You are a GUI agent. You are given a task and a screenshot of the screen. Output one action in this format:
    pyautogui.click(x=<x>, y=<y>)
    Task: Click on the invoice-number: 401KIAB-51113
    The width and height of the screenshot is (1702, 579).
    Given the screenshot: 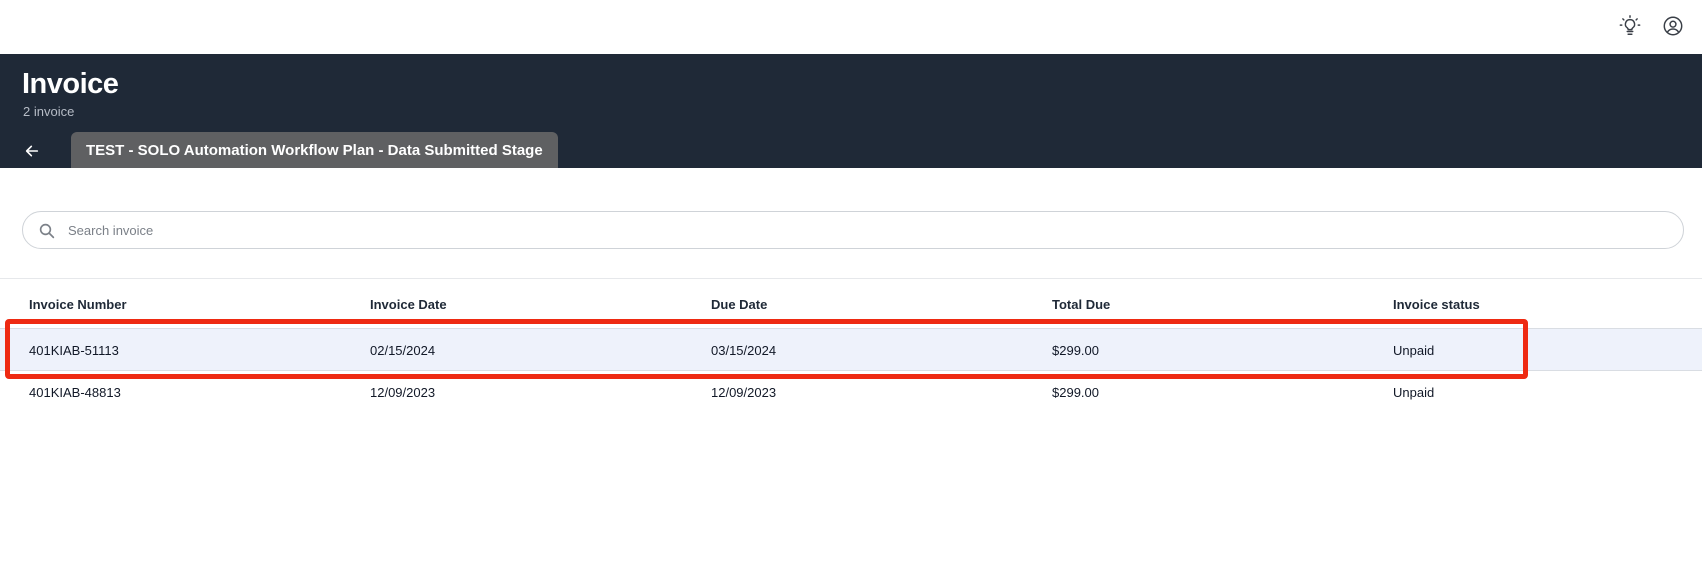 What is the action you would take?
    pyautogui.click(x=74, y=350)
    